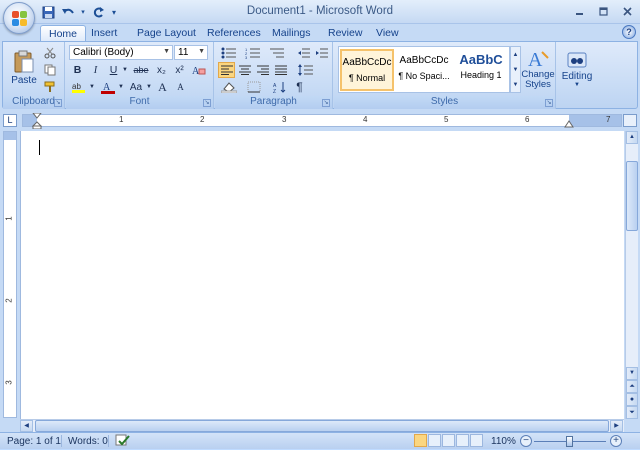 Image resolution: width=640 pixels, height=450 pixels. I want to click on horizontal-ruler: 1 2 3 4 5 6 7, so click(322, 121).